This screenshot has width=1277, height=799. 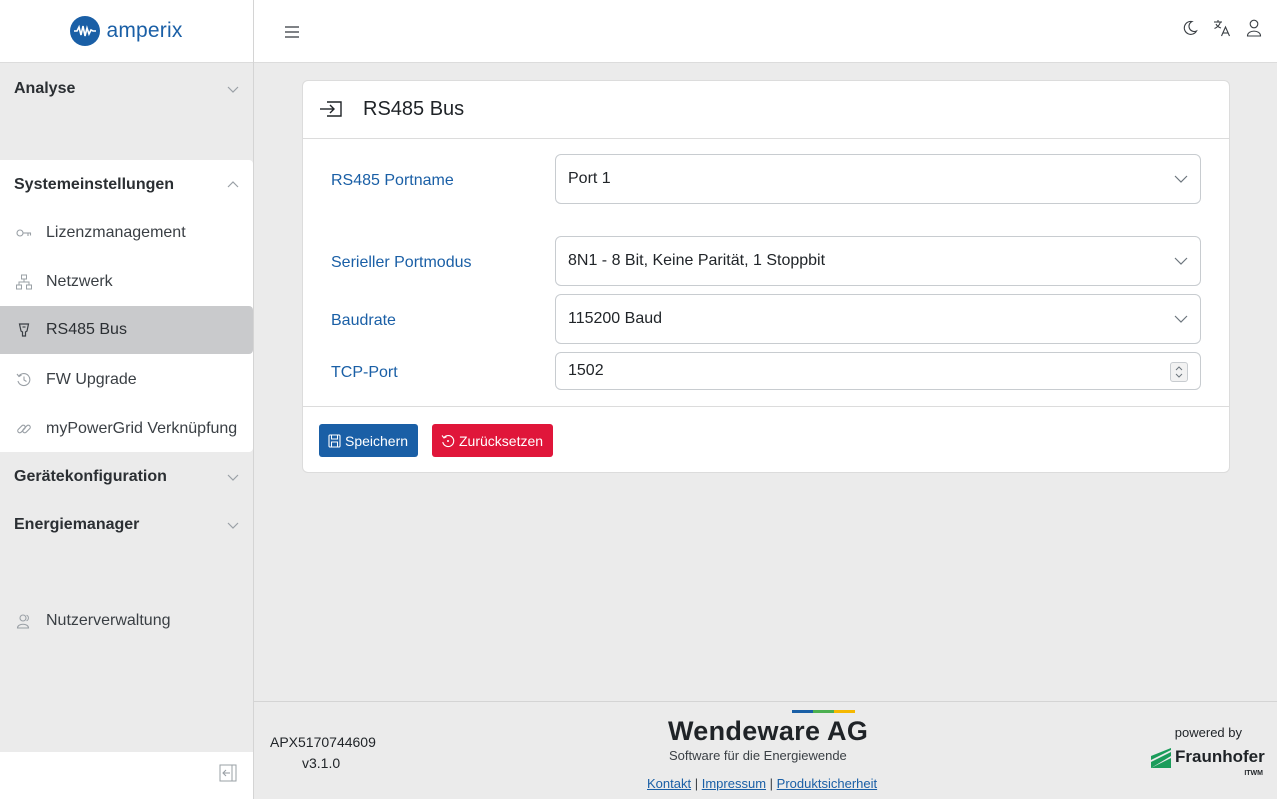 What do you see at coordinates (734, 783) in the screenshot?
I see `link-impressum: Impressum` at bounding box center [734, 783].